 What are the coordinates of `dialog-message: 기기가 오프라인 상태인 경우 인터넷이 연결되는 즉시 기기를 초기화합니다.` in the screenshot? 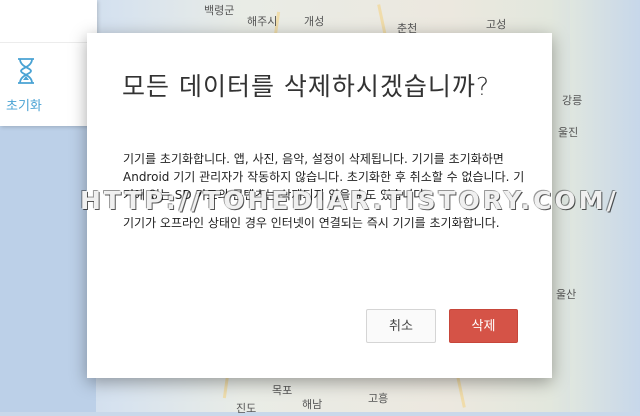 It's located at (311, 223).